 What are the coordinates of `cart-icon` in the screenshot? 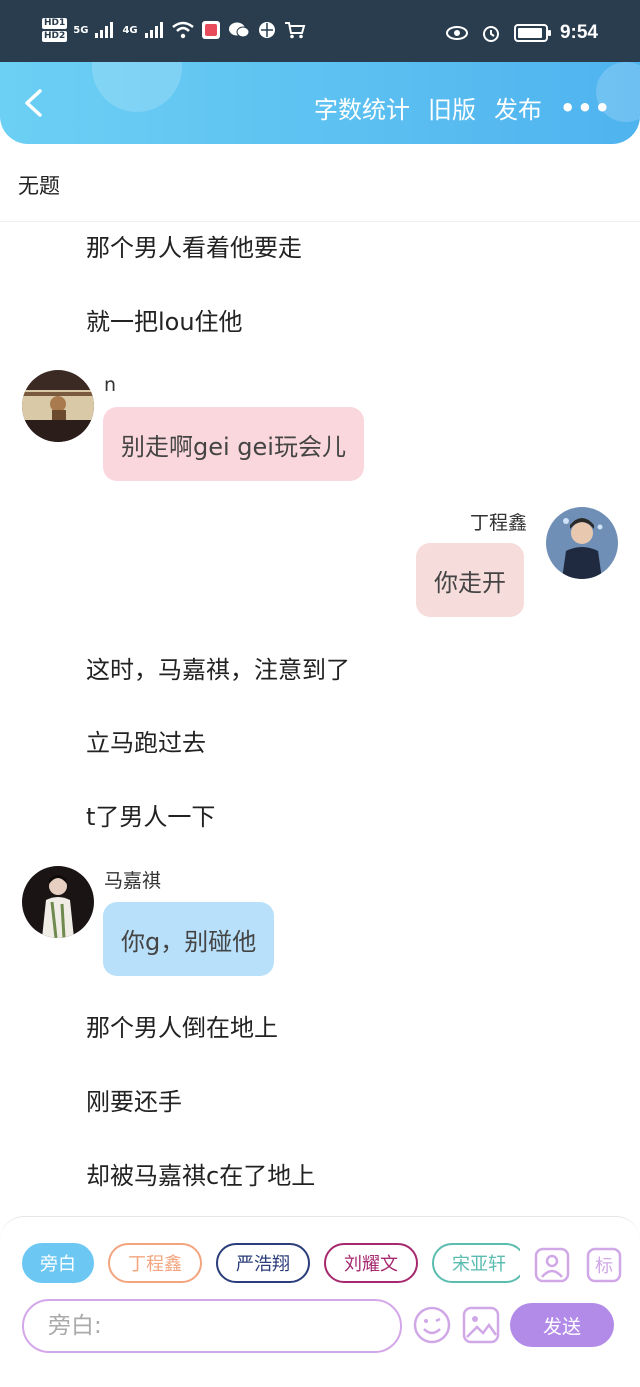 It's located at (294, 30).